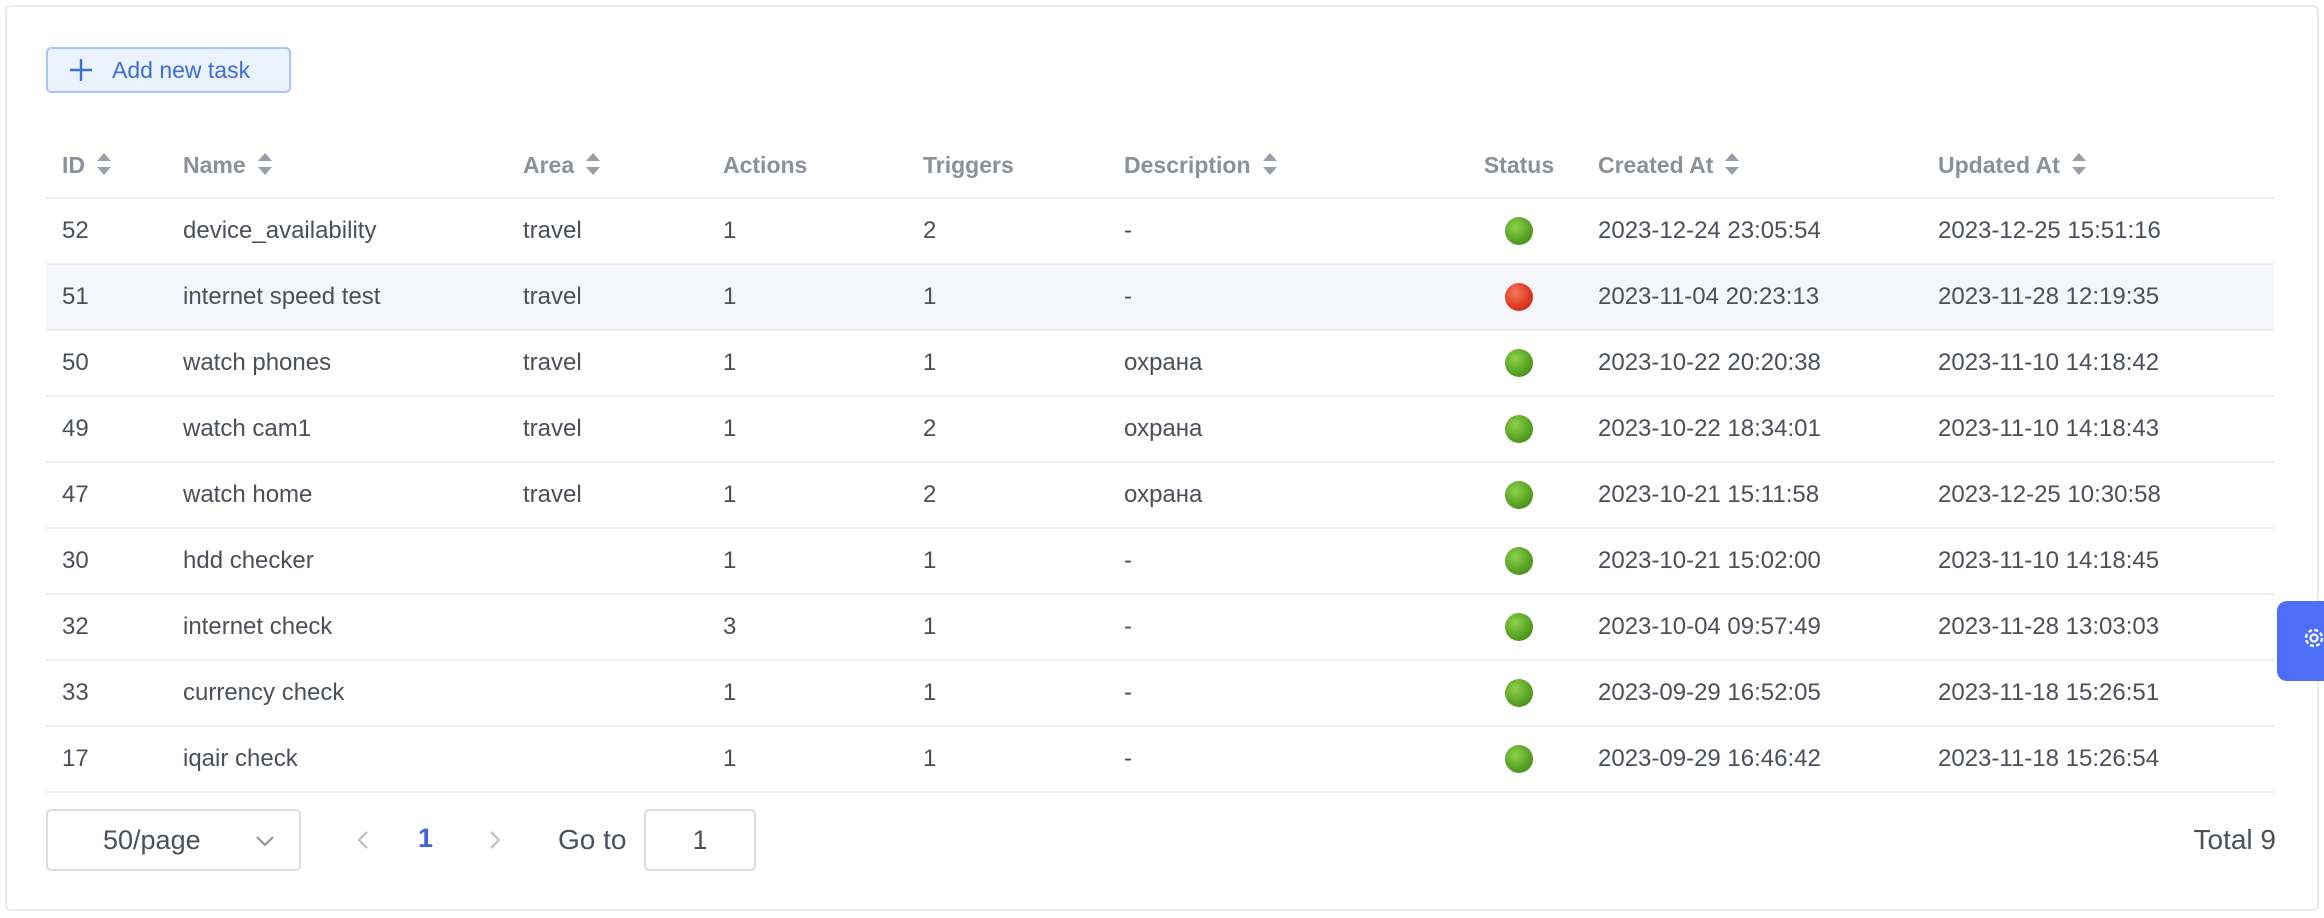 The width and height of the screenshot is (2324, 918). I want to click on cell-created: 2023-10-21 15:02:00, so click(1752, 561).